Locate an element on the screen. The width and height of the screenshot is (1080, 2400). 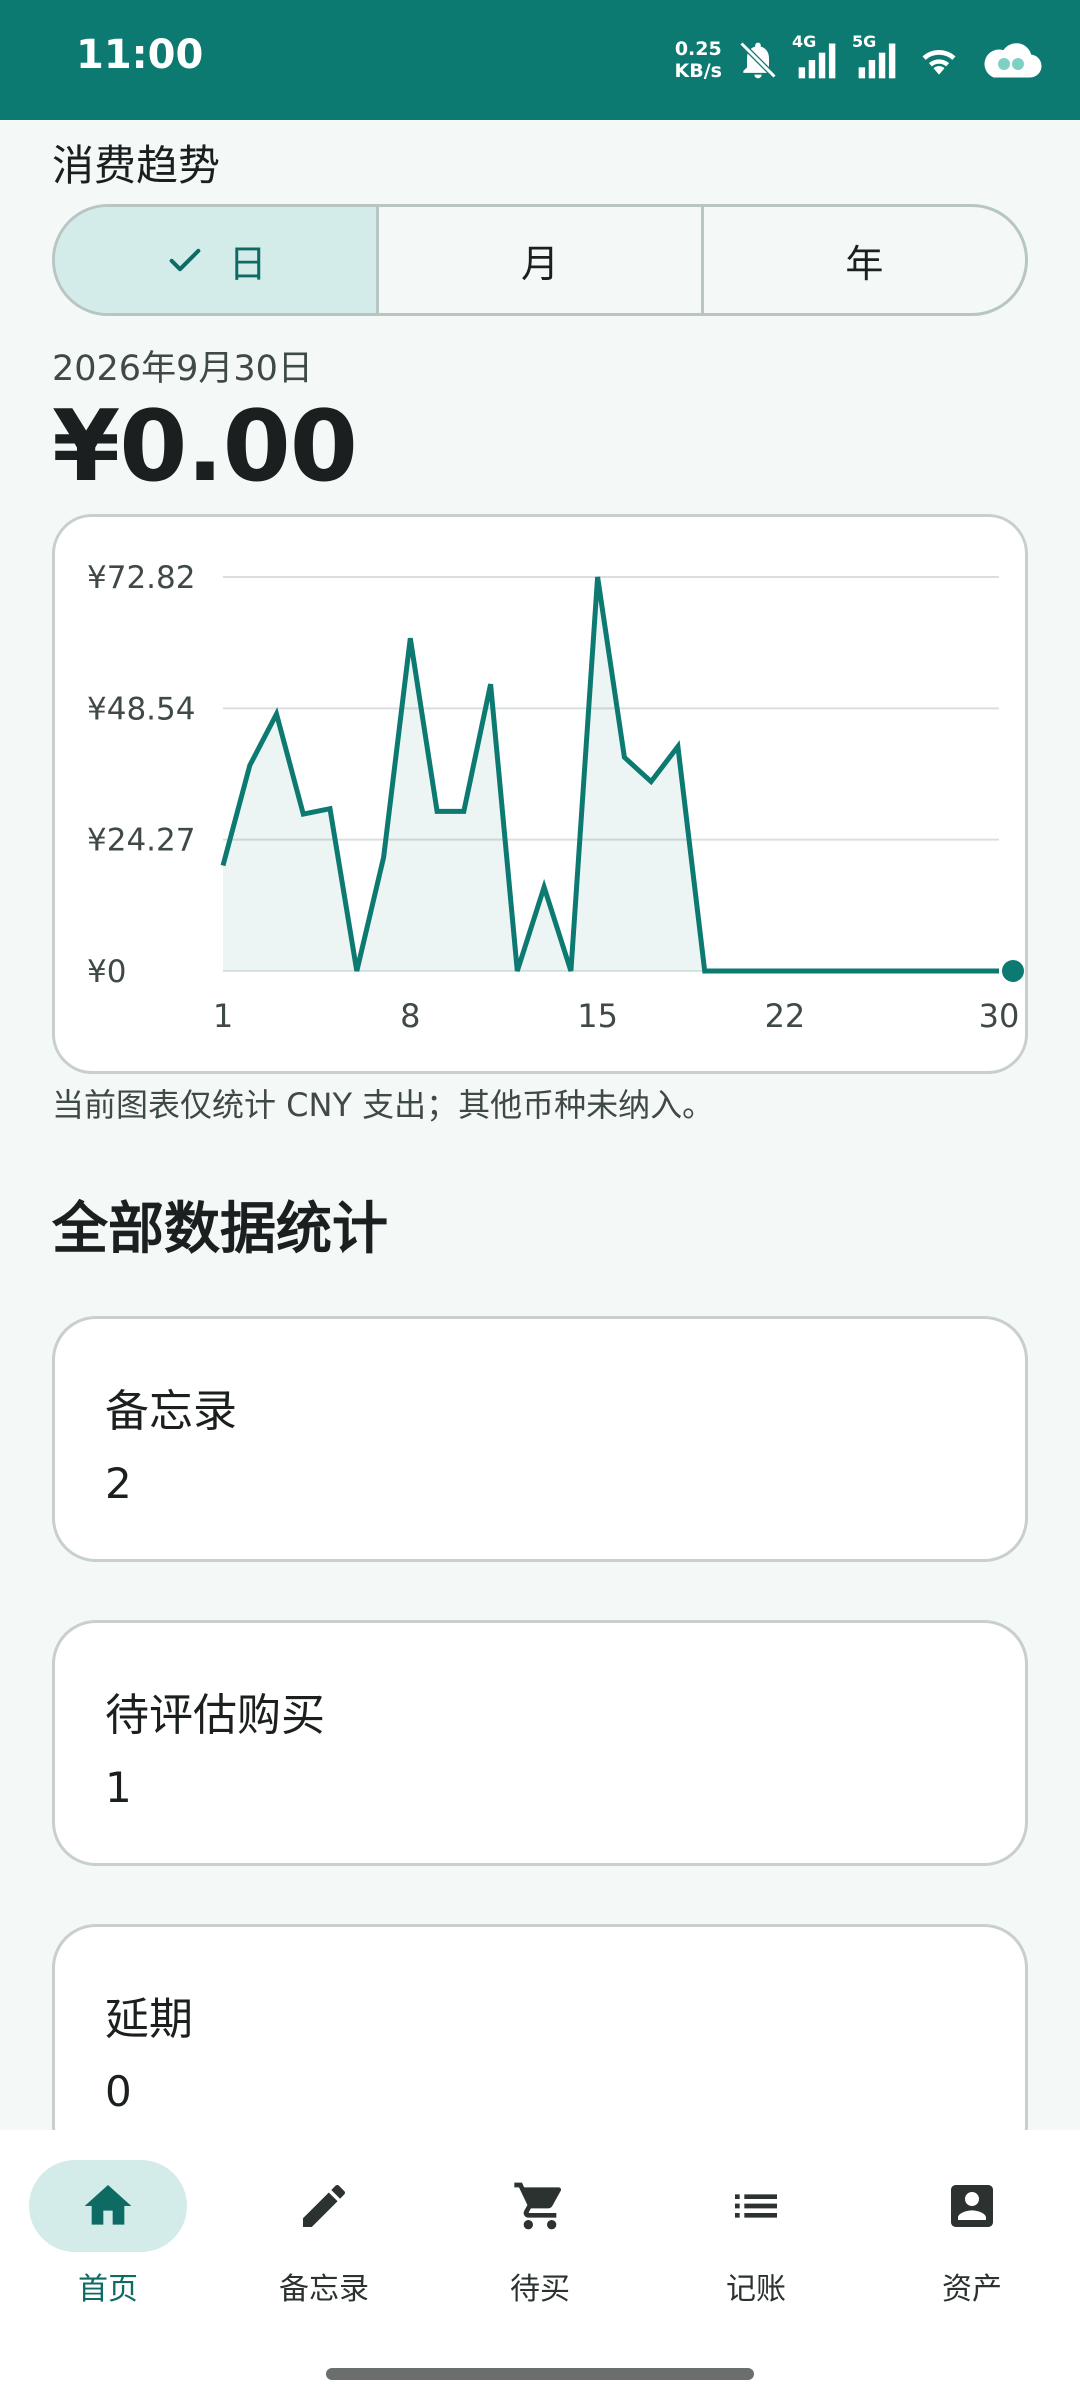
list-icon is located at coordinates (756, 2206).